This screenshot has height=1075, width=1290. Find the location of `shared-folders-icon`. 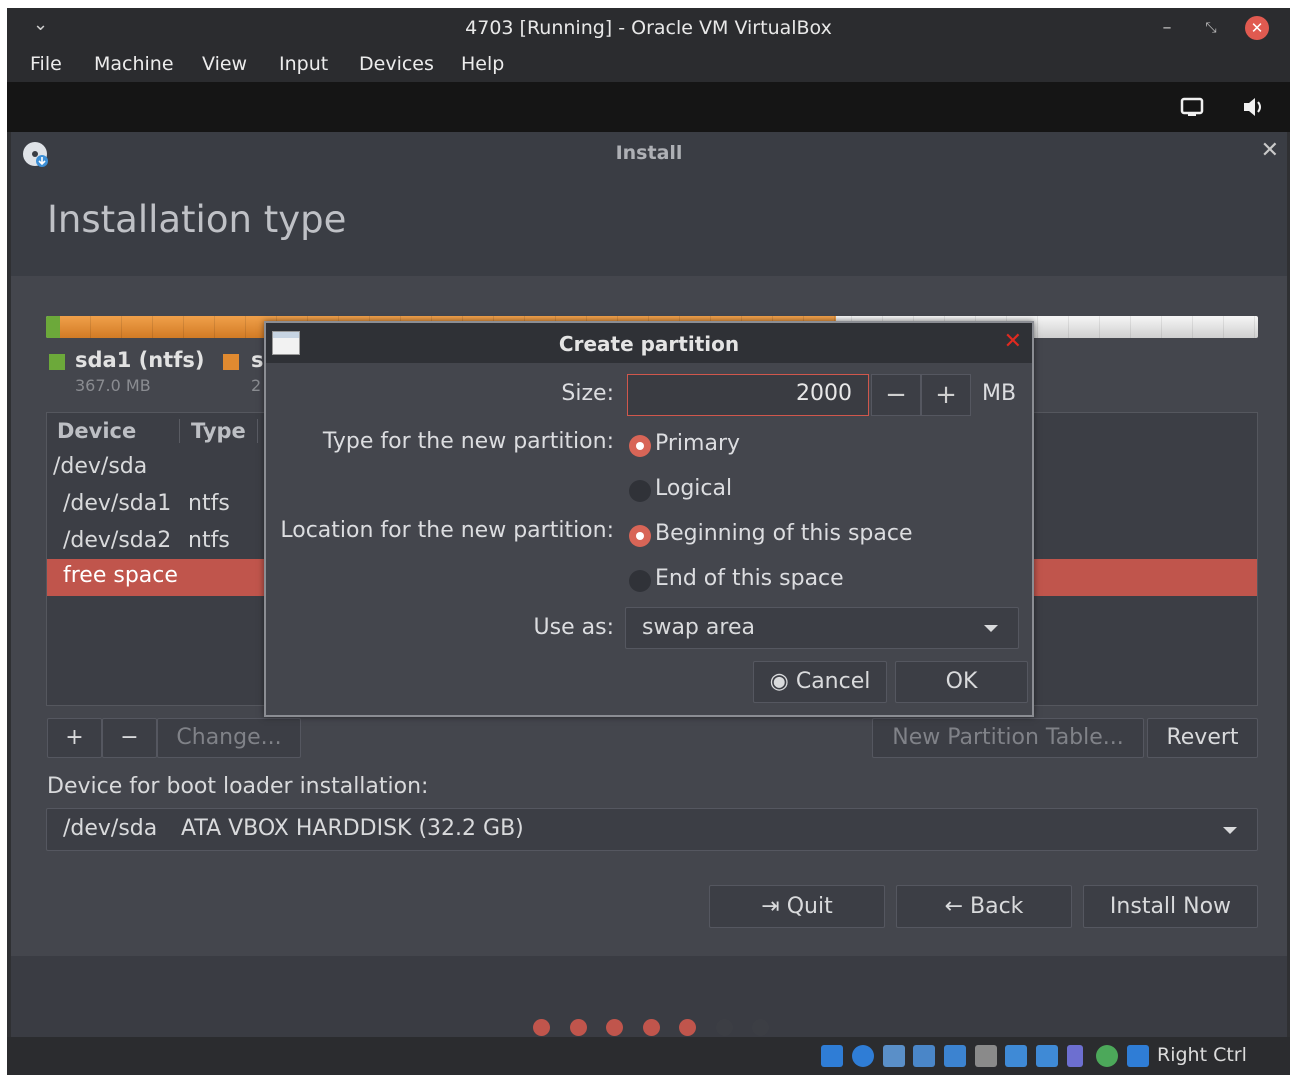

shared-folders-icon is located at coordinates (986, 1056).